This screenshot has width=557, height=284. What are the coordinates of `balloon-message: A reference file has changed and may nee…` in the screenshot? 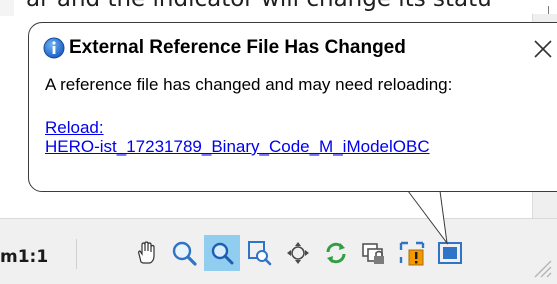 It's located at (249, 84).